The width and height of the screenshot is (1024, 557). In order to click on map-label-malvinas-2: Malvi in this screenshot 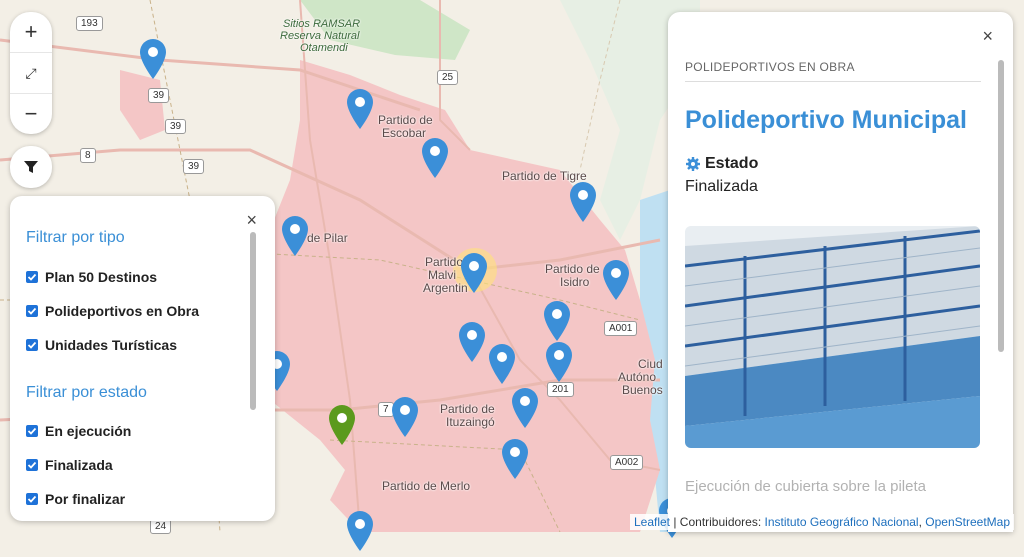, I will do `click(442, 275)`.